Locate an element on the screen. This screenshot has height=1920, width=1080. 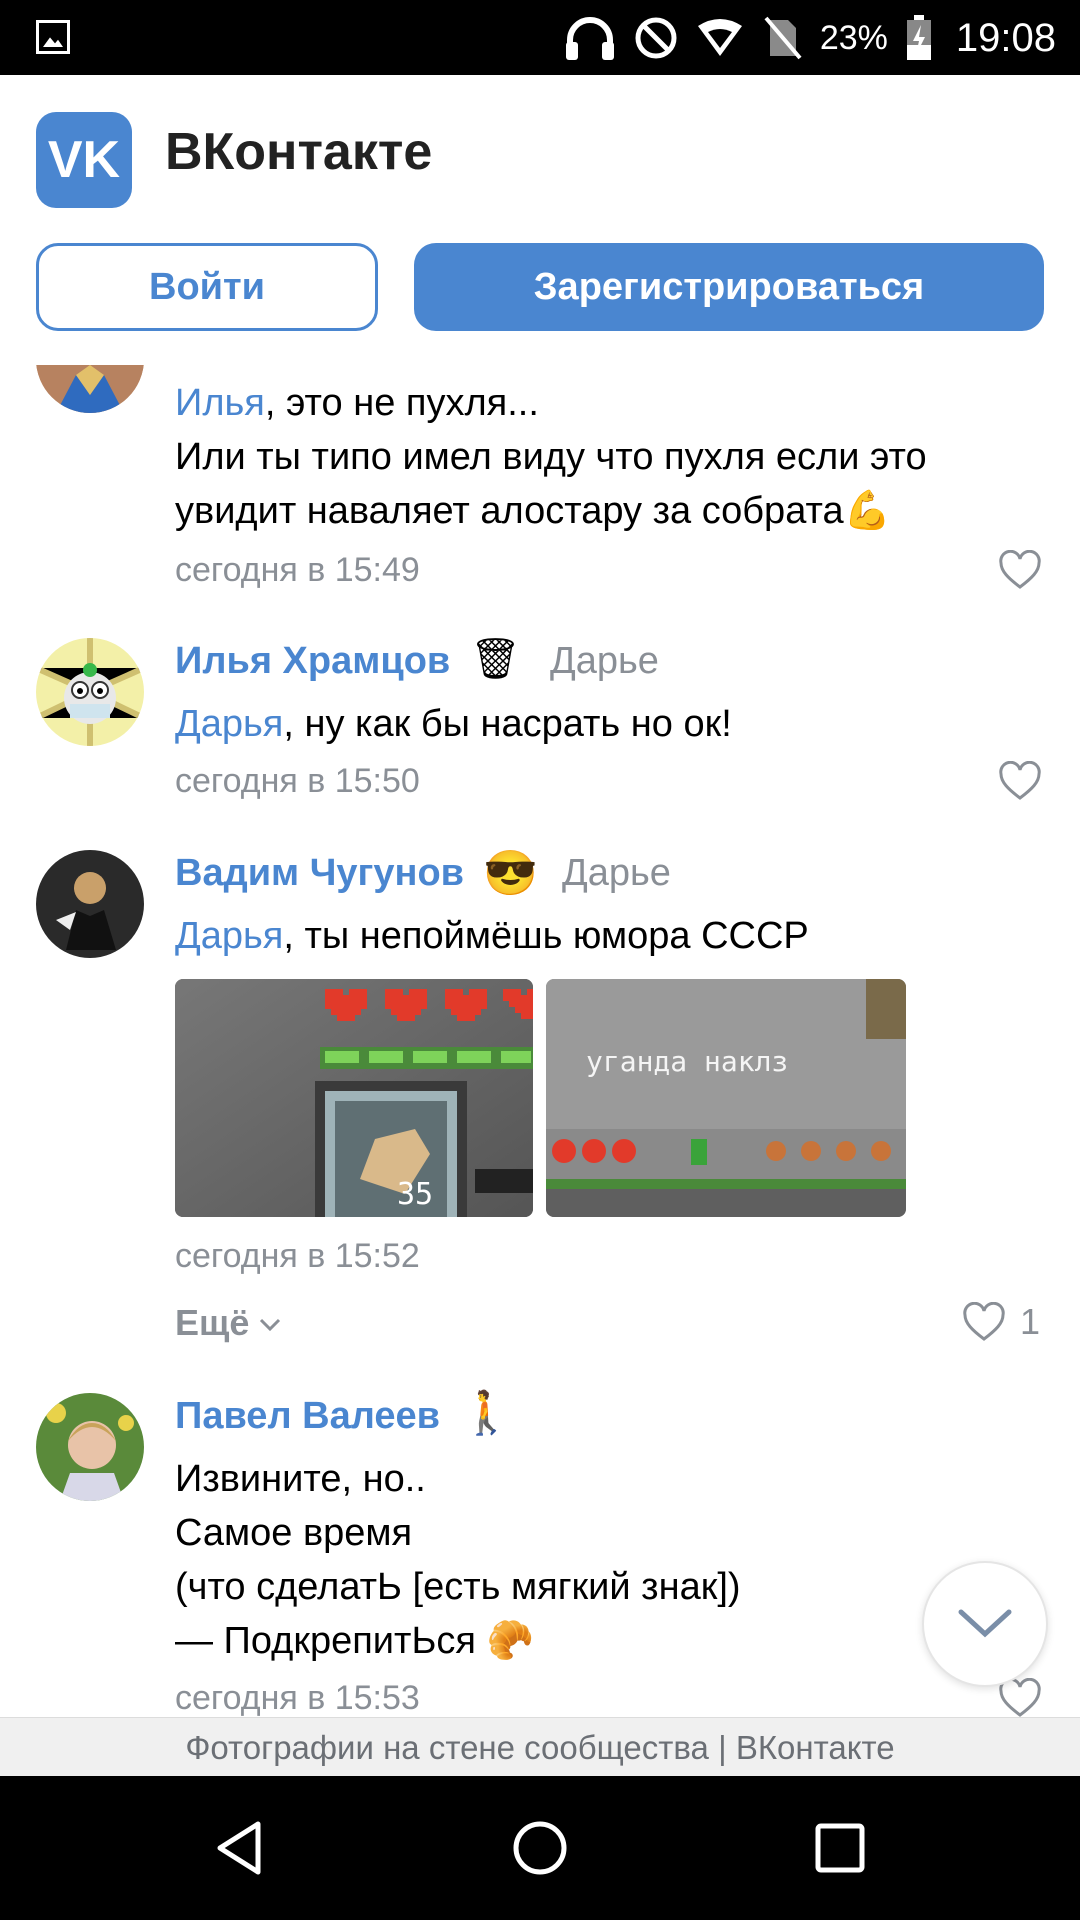
comment-time: сегодня в 15:53 is located at coordinates (297, 1698).